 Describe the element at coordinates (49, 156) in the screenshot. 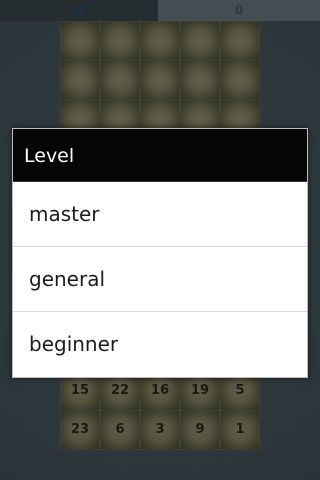

I see `dialog-title: Level` at that location.